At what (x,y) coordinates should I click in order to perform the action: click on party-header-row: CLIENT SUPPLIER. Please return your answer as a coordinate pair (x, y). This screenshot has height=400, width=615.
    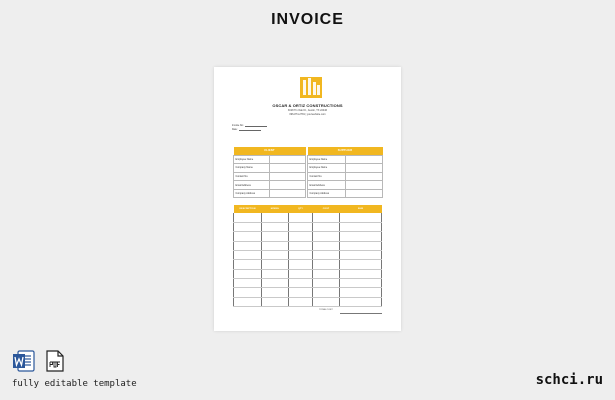
    Looking at the image, I should click on (308, 151).